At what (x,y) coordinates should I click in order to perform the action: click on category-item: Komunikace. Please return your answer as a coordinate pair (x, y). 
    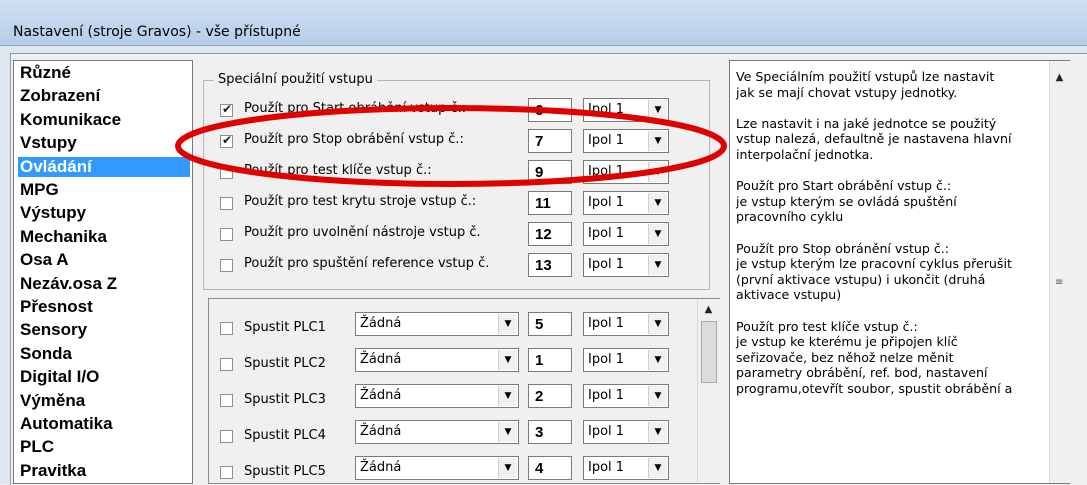
    Looking at the image, I should click on (104, 120).